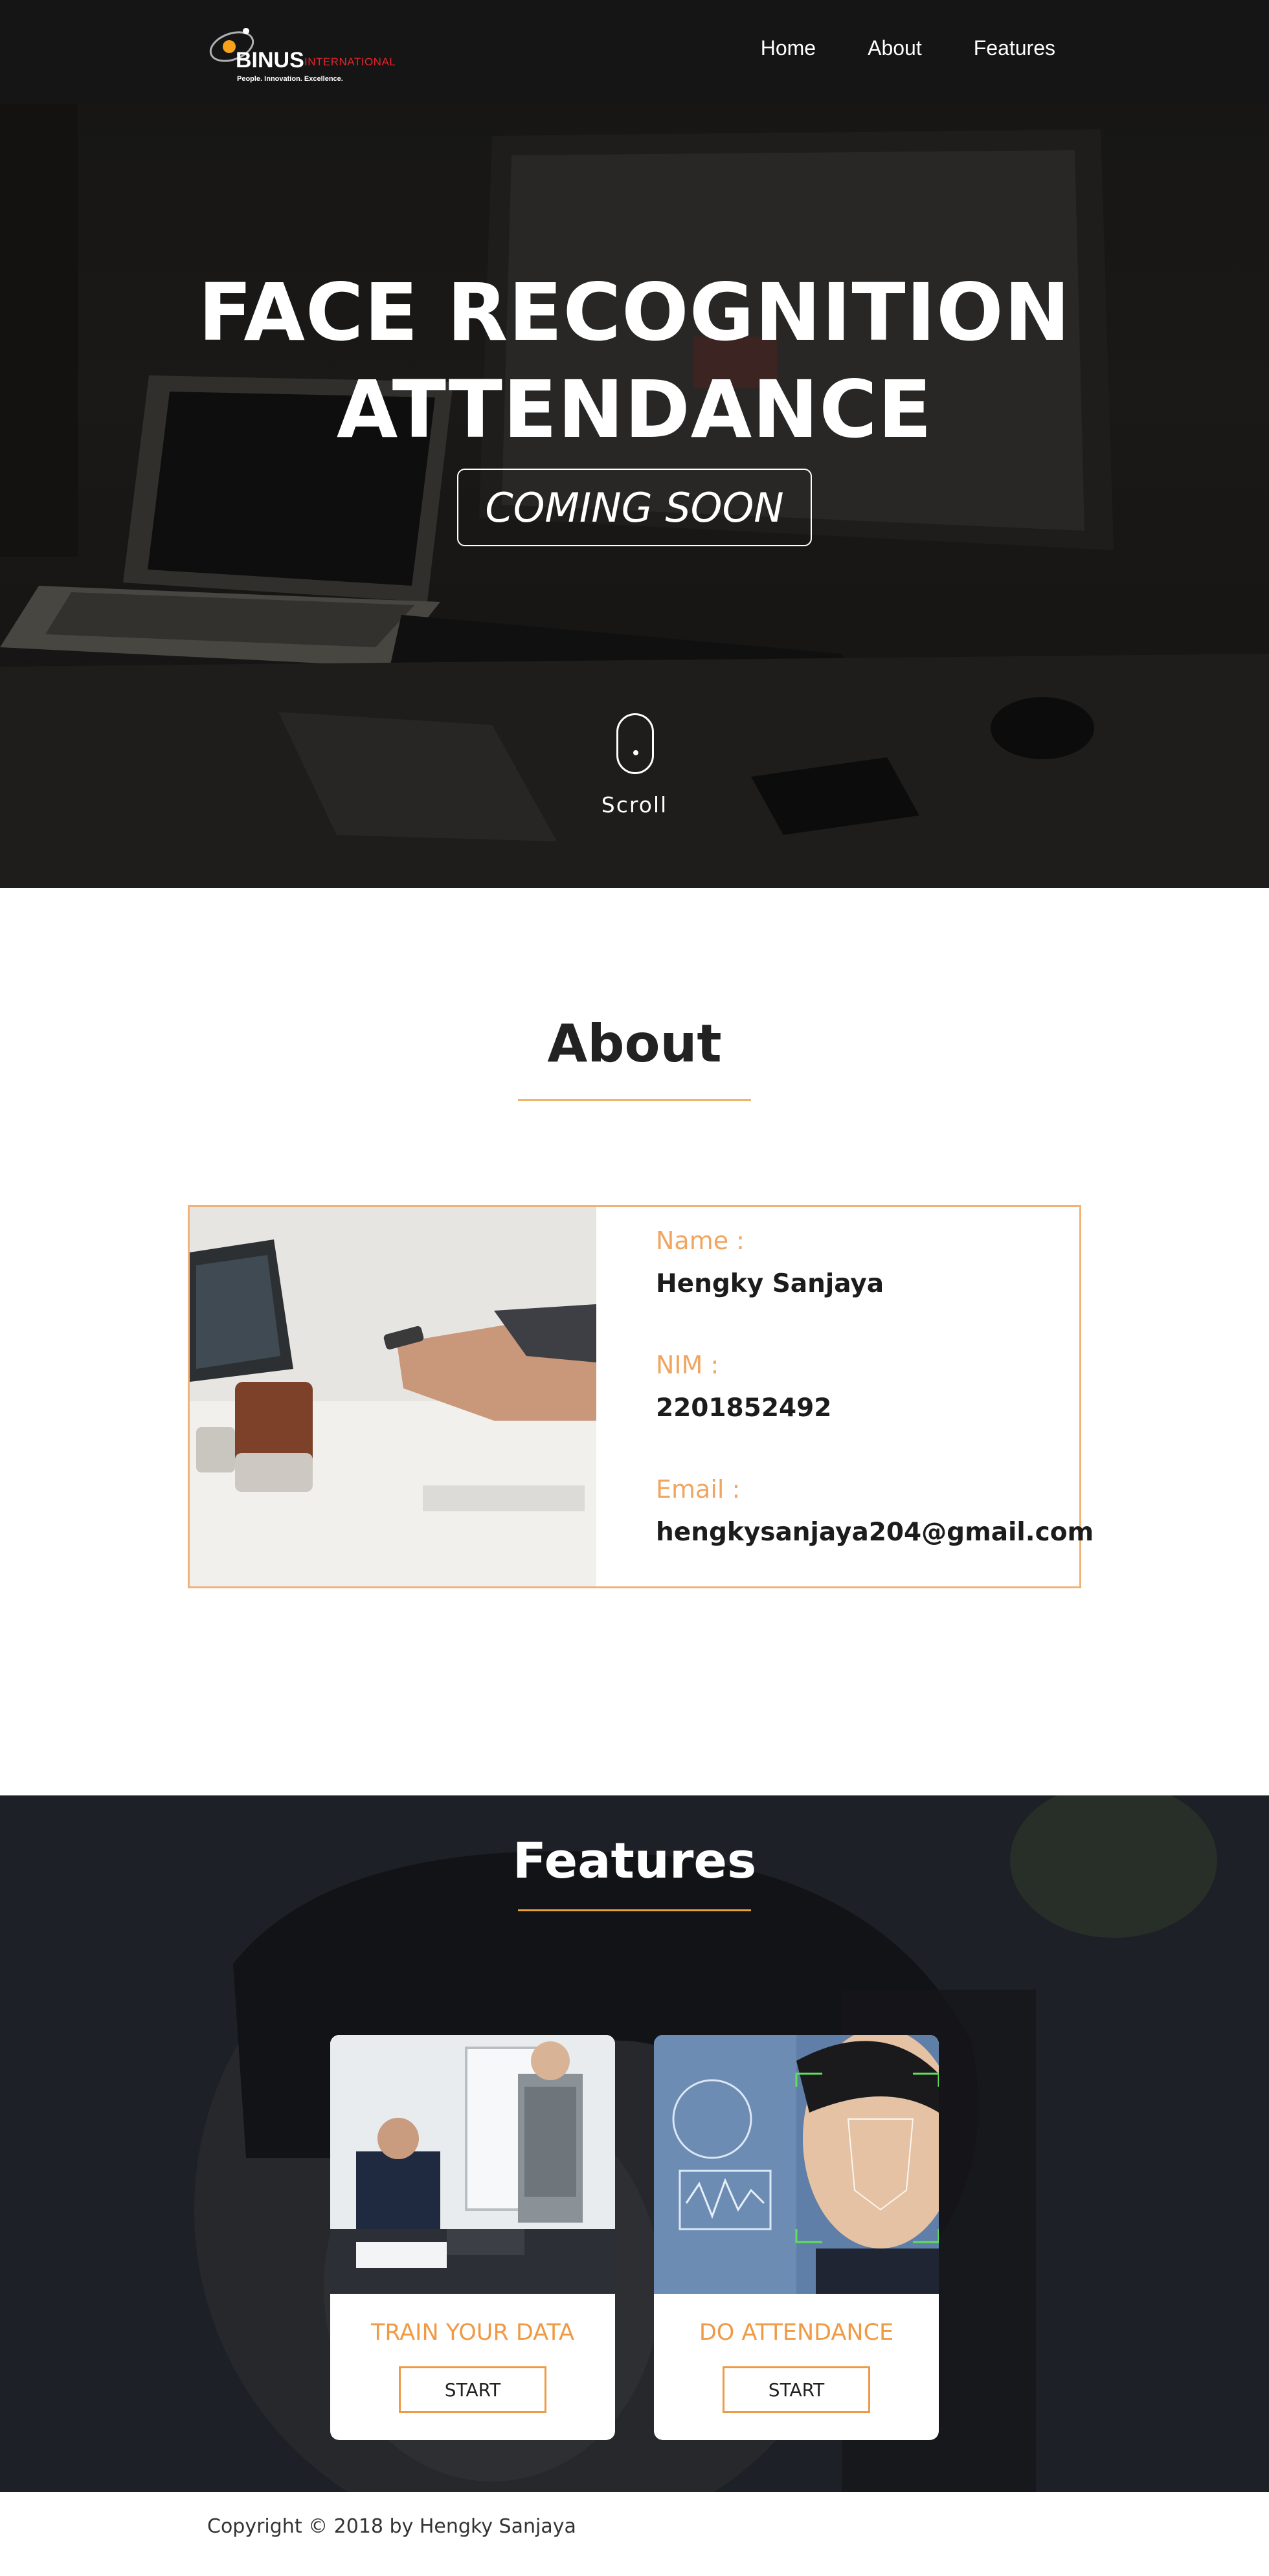 This screenshot has height=2576, width=1269. Describe the element at coordinates (634, 361) in the screenshot. I see `hero-title: FACE RECOGNITION ATTENDANCE` at that location.